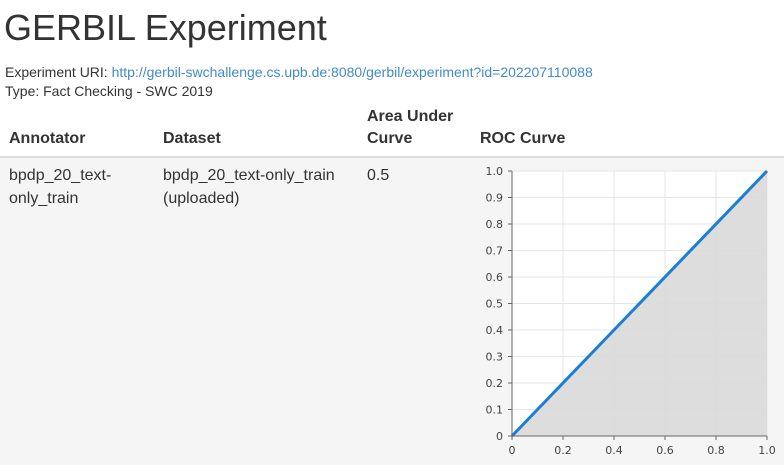 This screenshot has height=465, width=784. I want to click on experiment-uri-label: Experiment URI:, so click(56, 72).